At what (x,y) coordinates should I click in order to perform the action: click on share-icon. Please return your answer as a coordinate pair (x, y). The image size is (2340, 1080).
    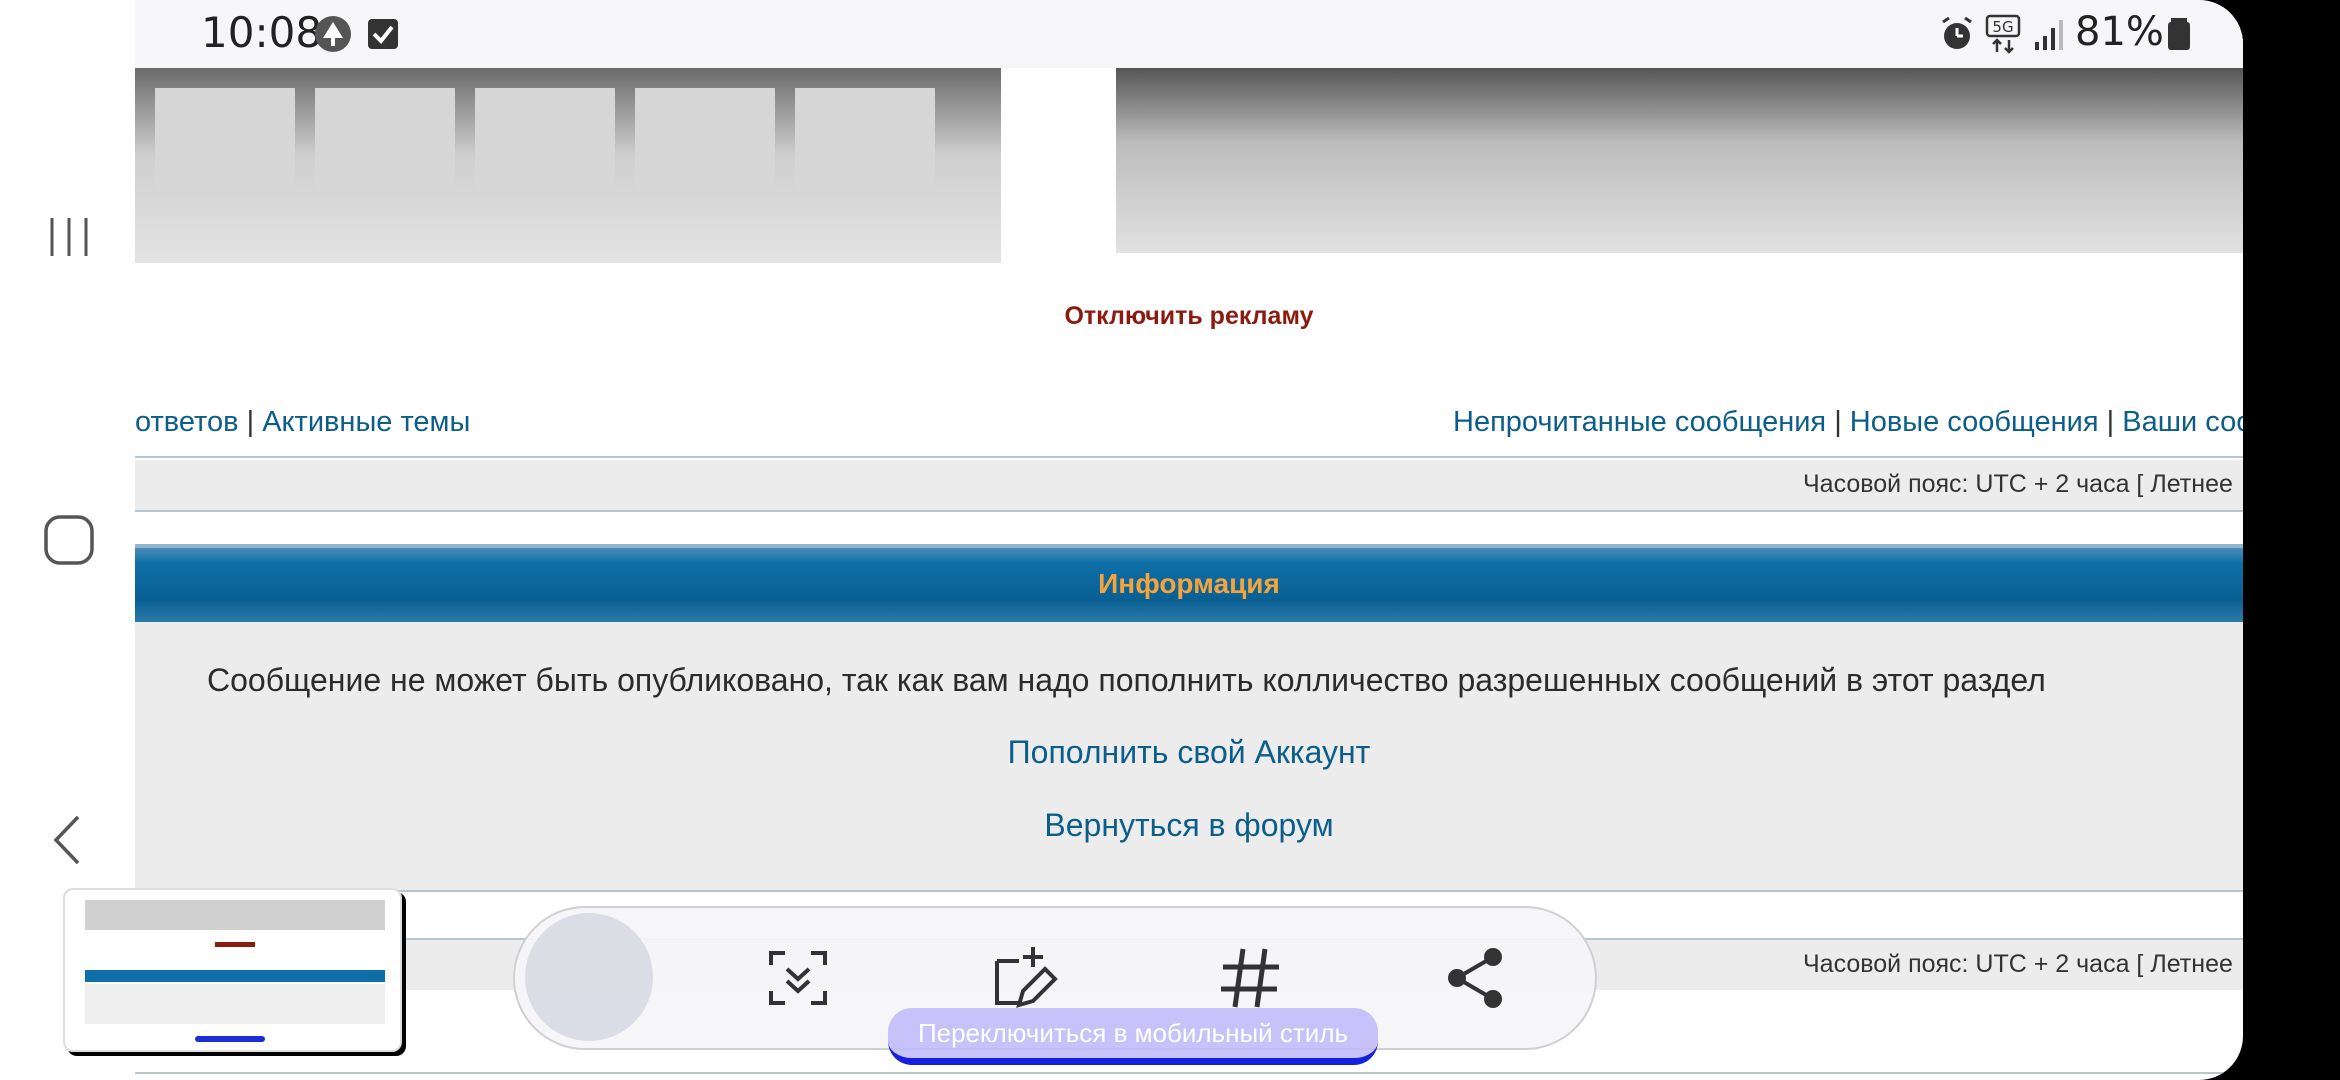
    Looking at the image, I should click on (1475, 978).